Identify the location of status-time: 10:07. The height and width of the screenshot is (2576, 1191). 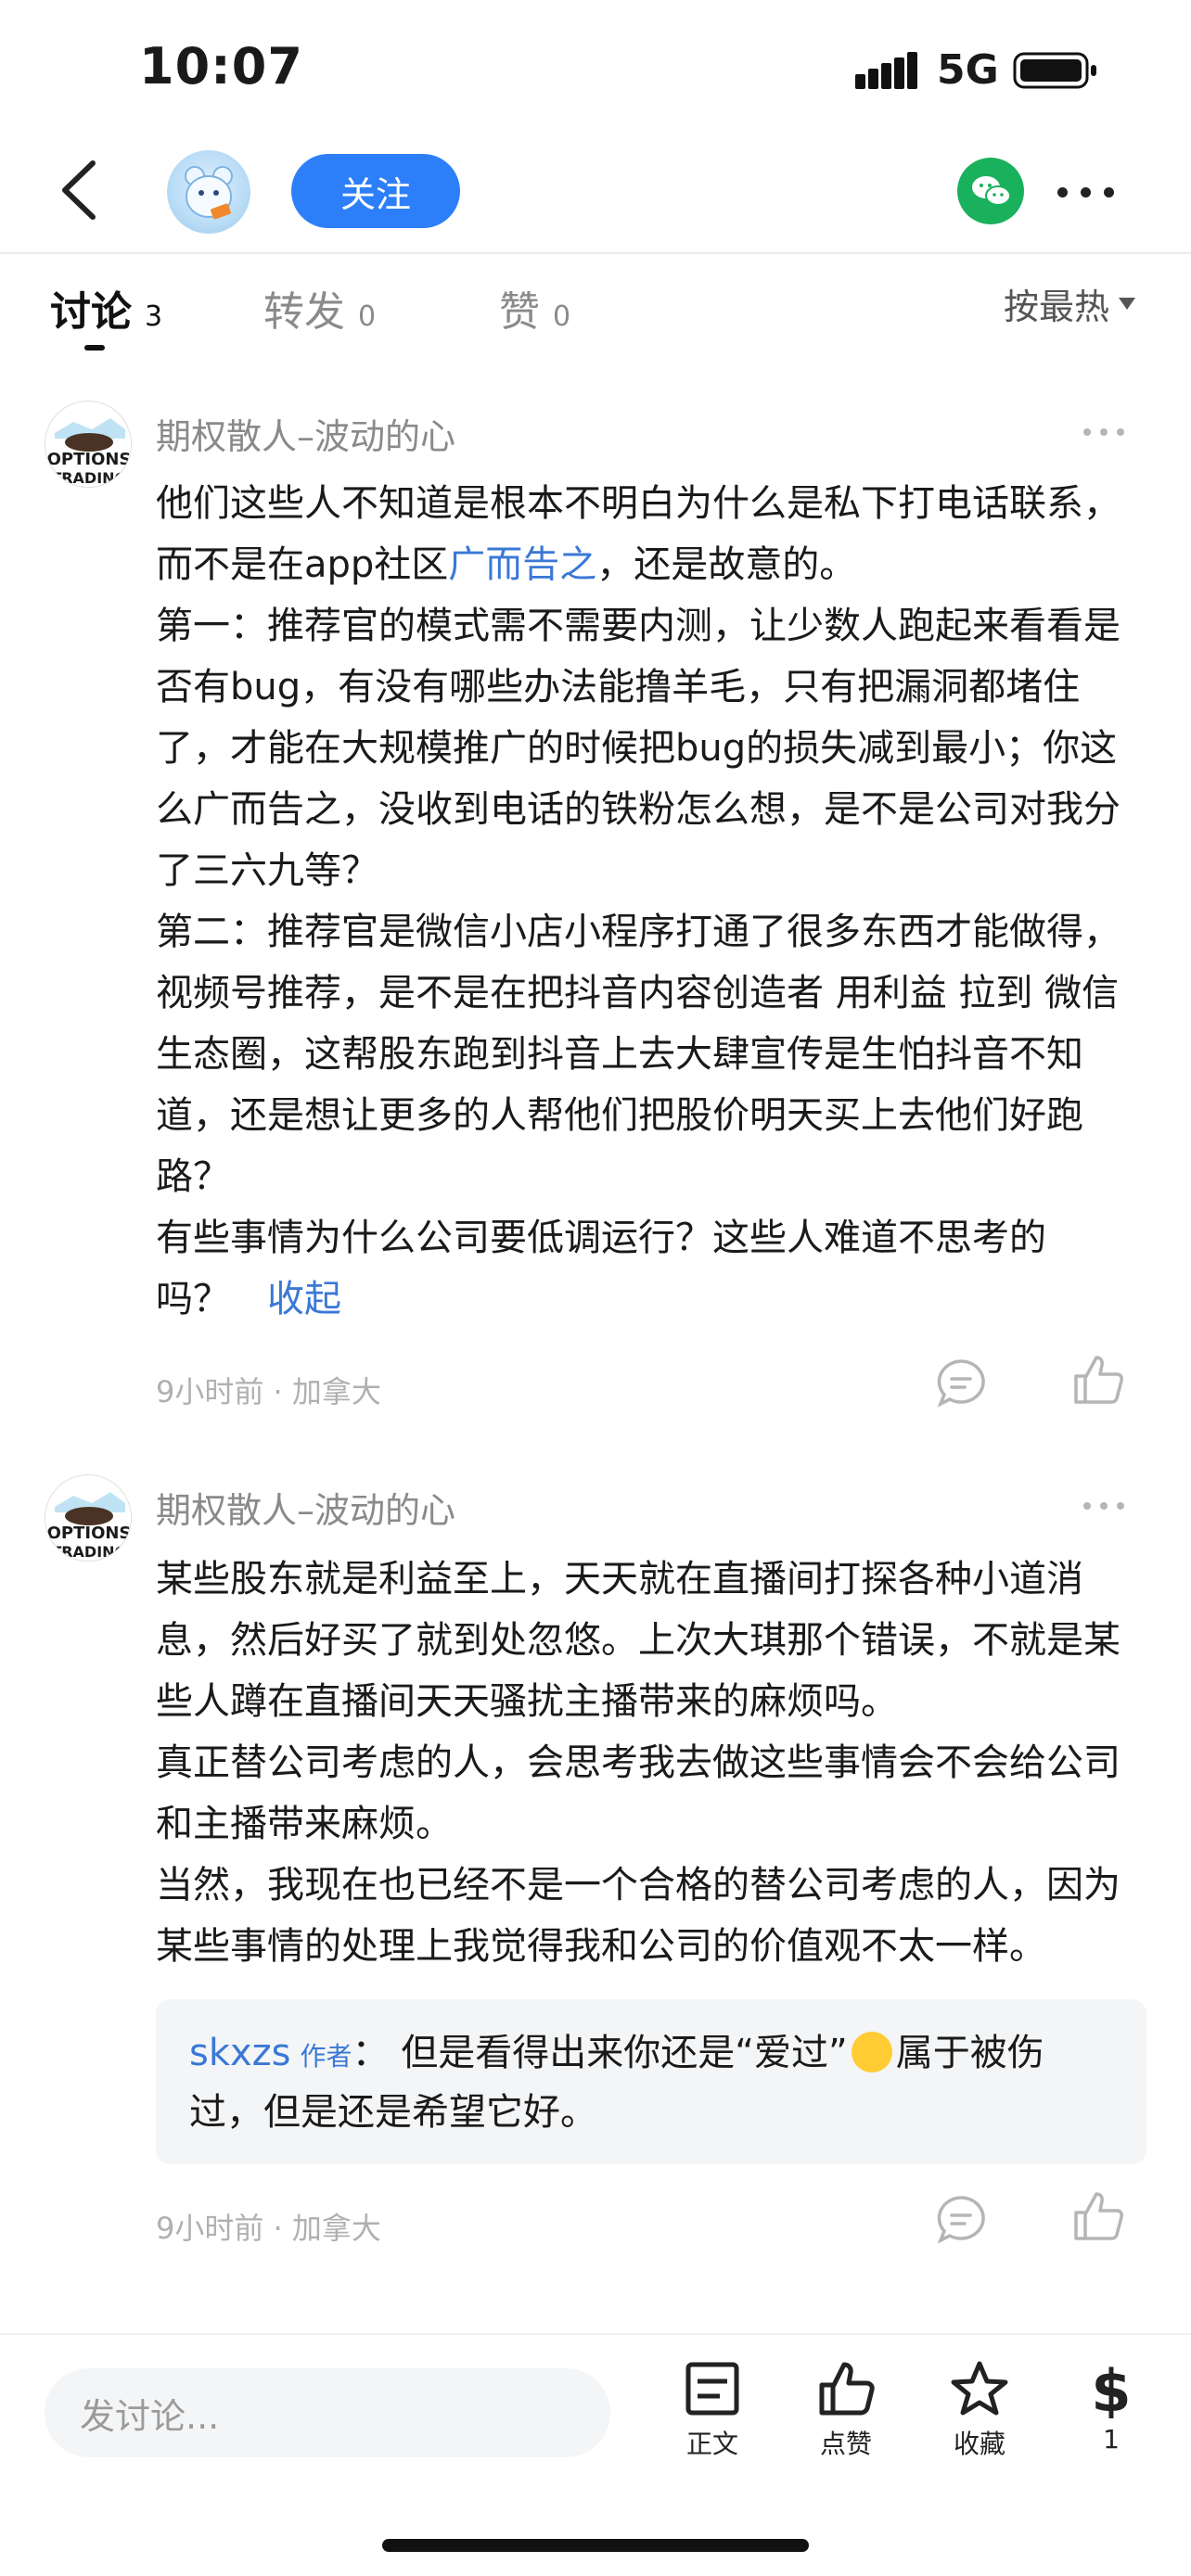
(221, 66).